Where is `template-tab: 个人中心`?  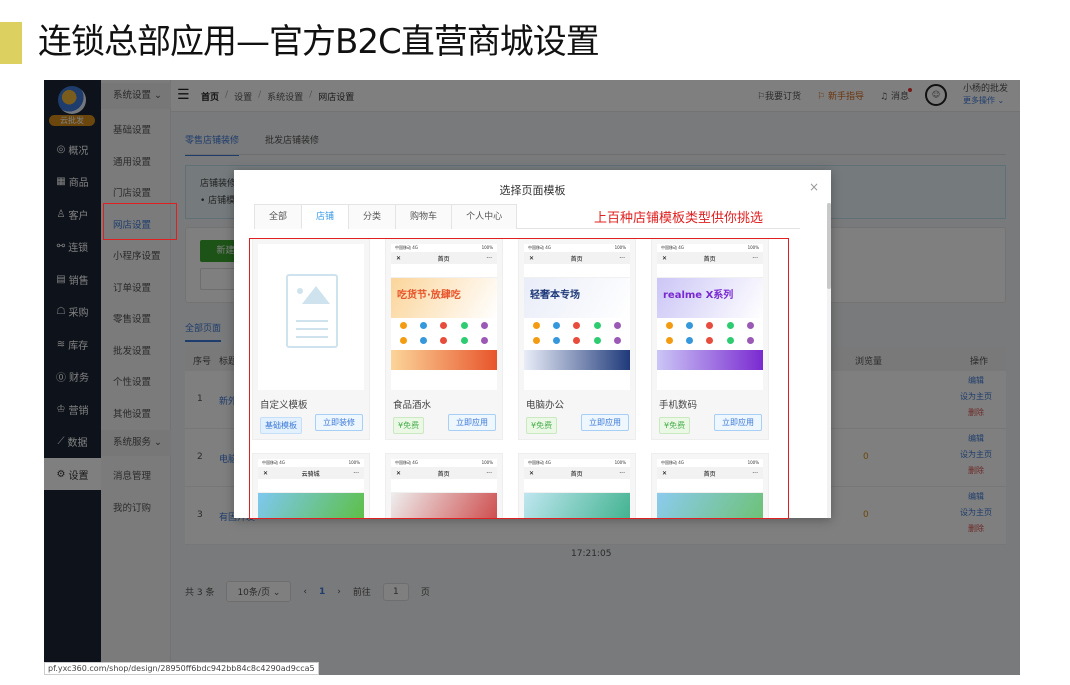
template-tab: 个人中心 is located at coordinates (484, 216).